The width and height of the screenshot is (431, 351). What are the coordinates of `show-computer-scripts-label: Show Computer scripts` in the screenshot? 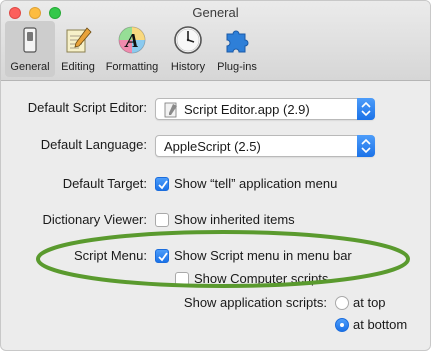 It's located at (261, 278).